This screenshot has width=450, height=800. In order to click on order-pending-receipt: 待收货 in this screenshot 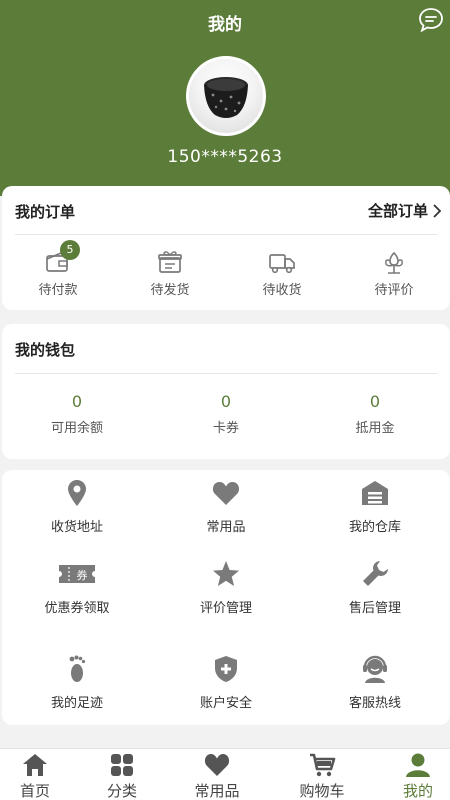, I will do `click(282, 273)`.